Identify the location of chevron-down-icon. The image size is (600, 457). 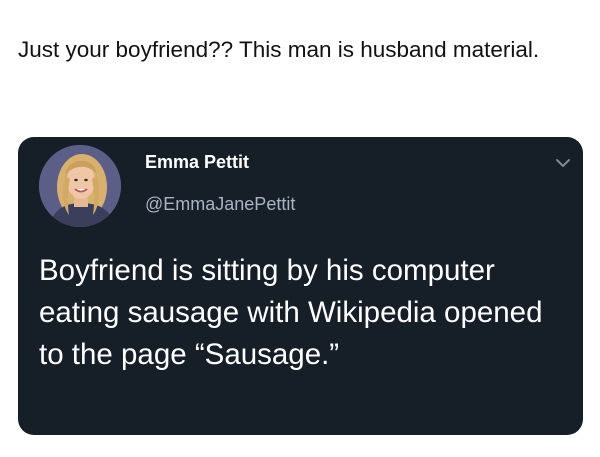
(563, 163).